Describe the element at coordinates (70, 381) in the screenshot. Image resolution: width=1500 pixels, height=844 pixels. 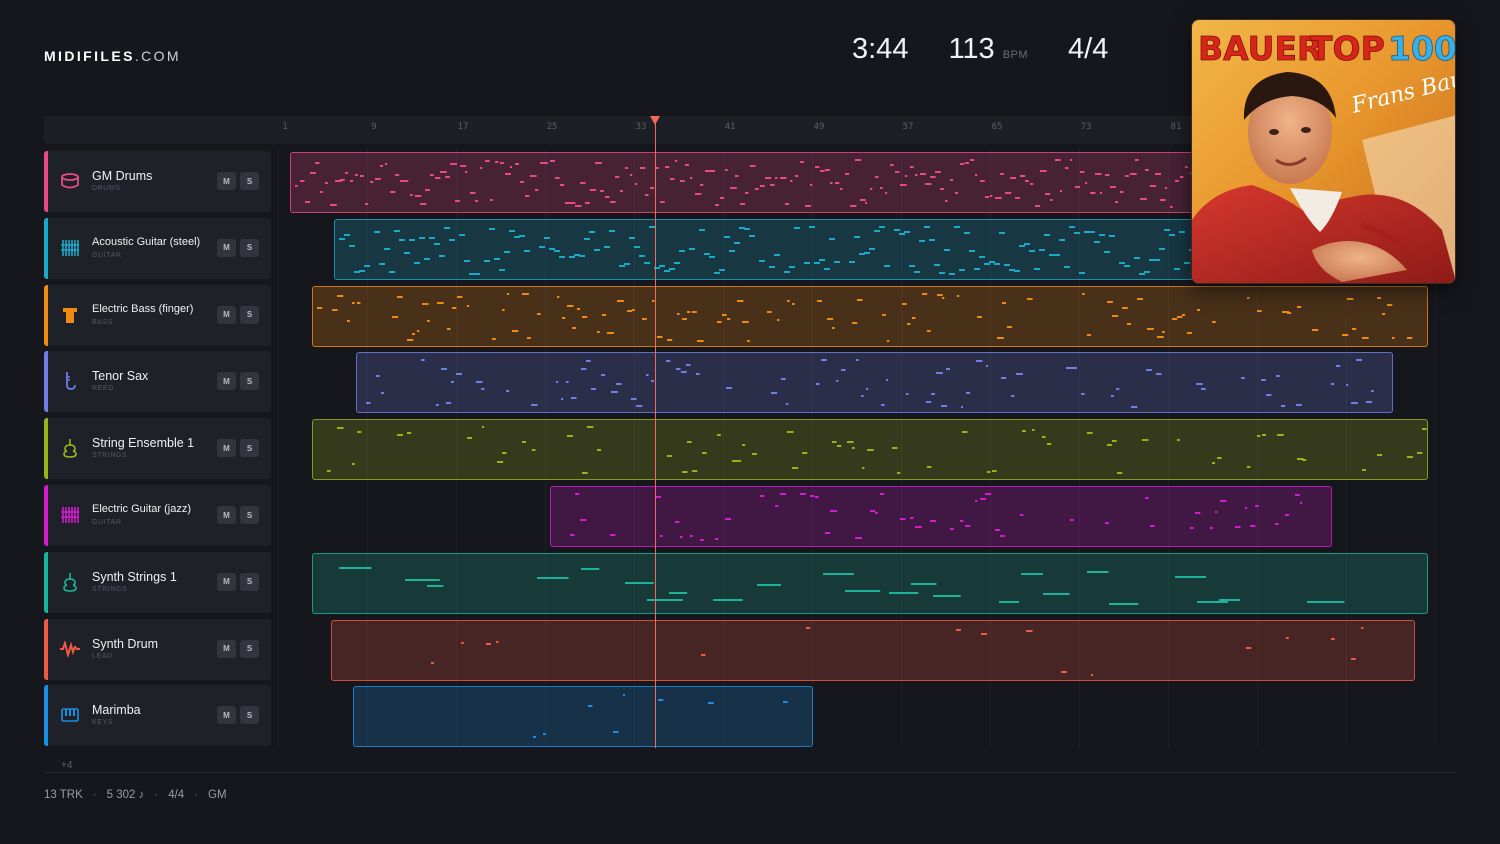
I see `sax-icon` at that location.